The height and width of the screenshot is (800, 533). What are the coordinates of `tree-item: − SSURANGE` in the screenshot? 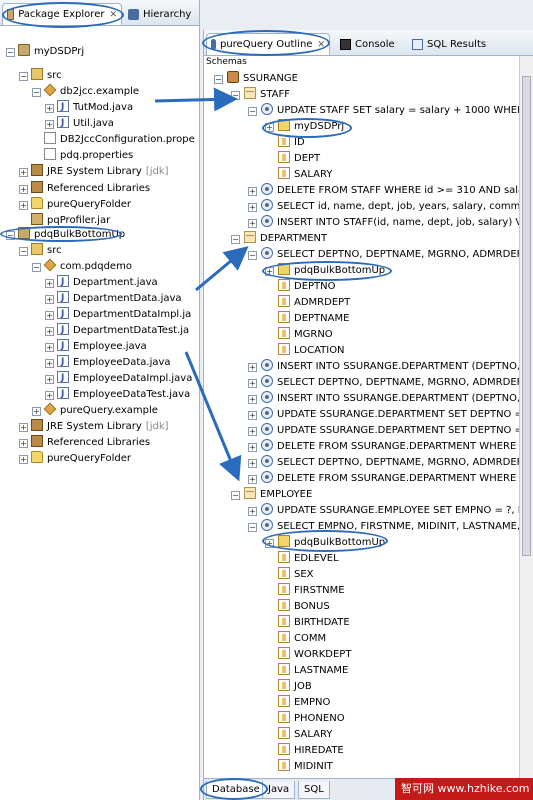 It's located at (256, 79).